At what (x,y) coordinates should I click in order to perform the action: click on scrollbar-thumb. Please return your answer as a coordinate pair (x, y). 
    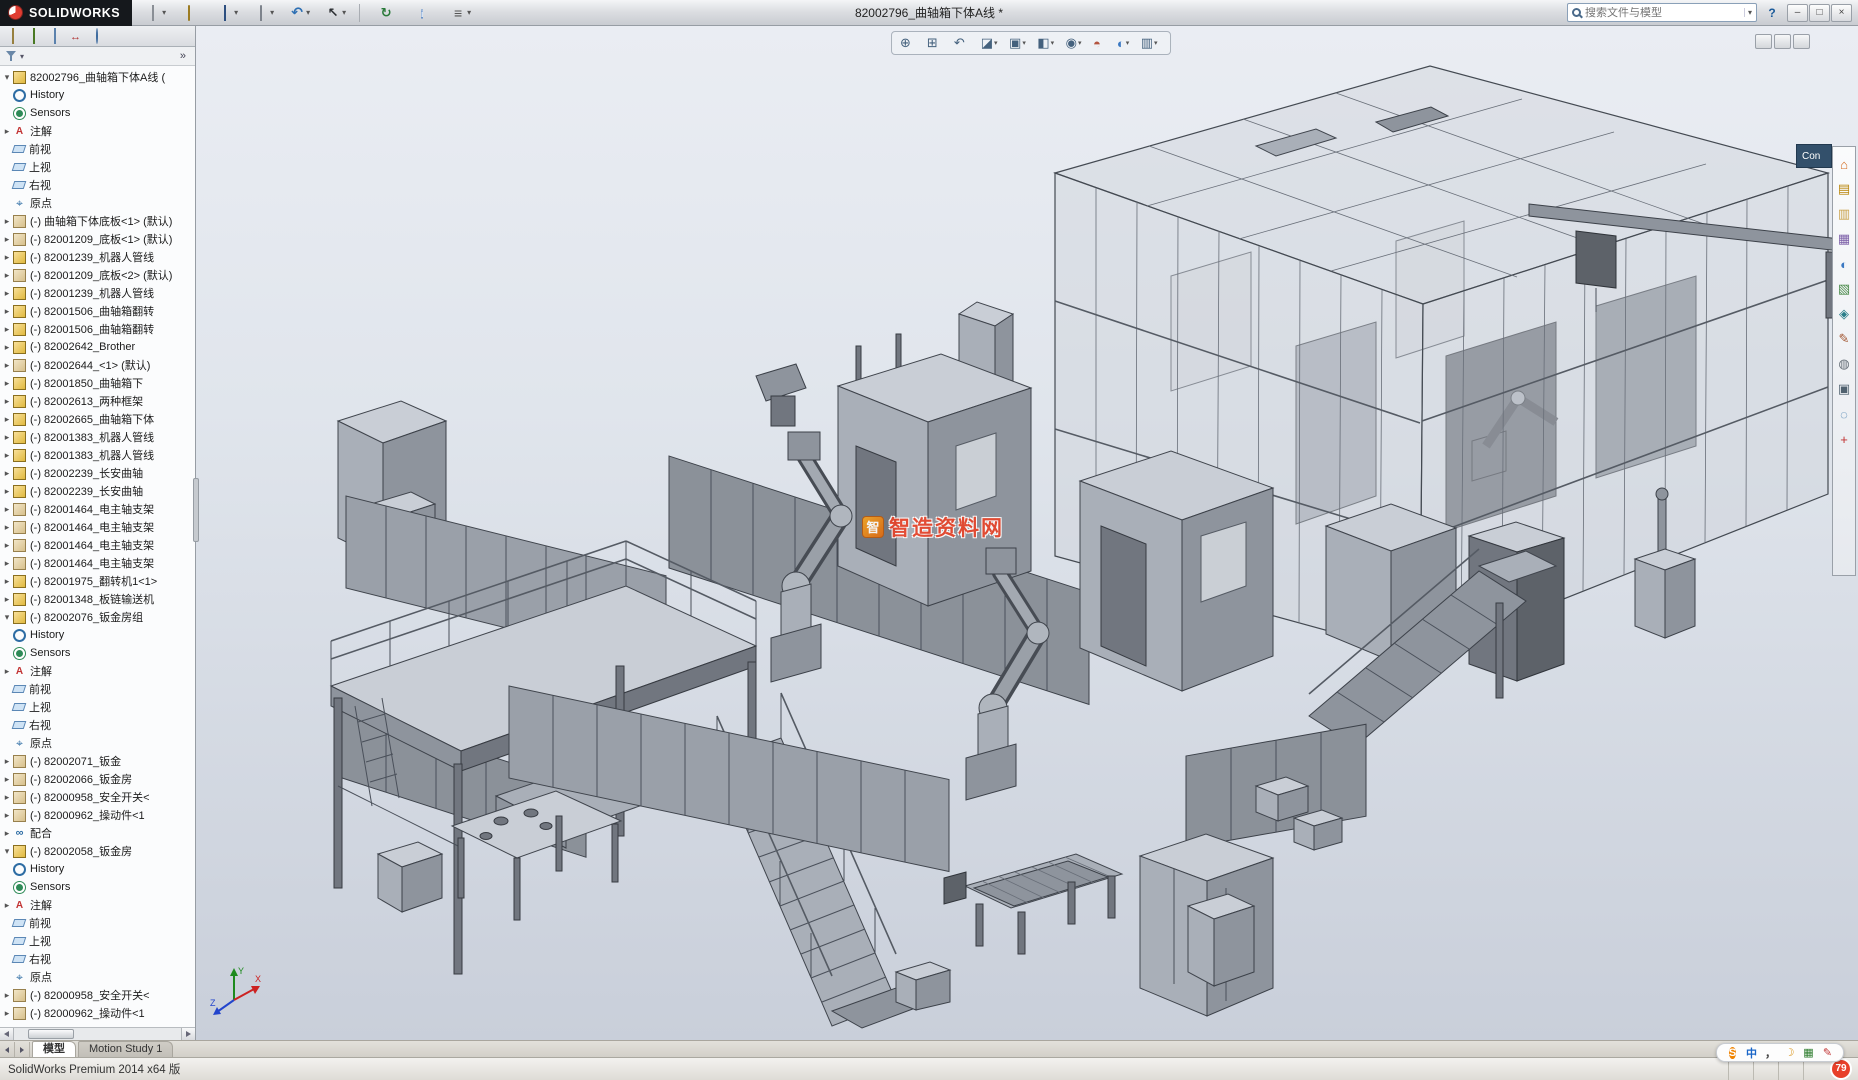
    Looking at the image, I should click on (51, 1034).